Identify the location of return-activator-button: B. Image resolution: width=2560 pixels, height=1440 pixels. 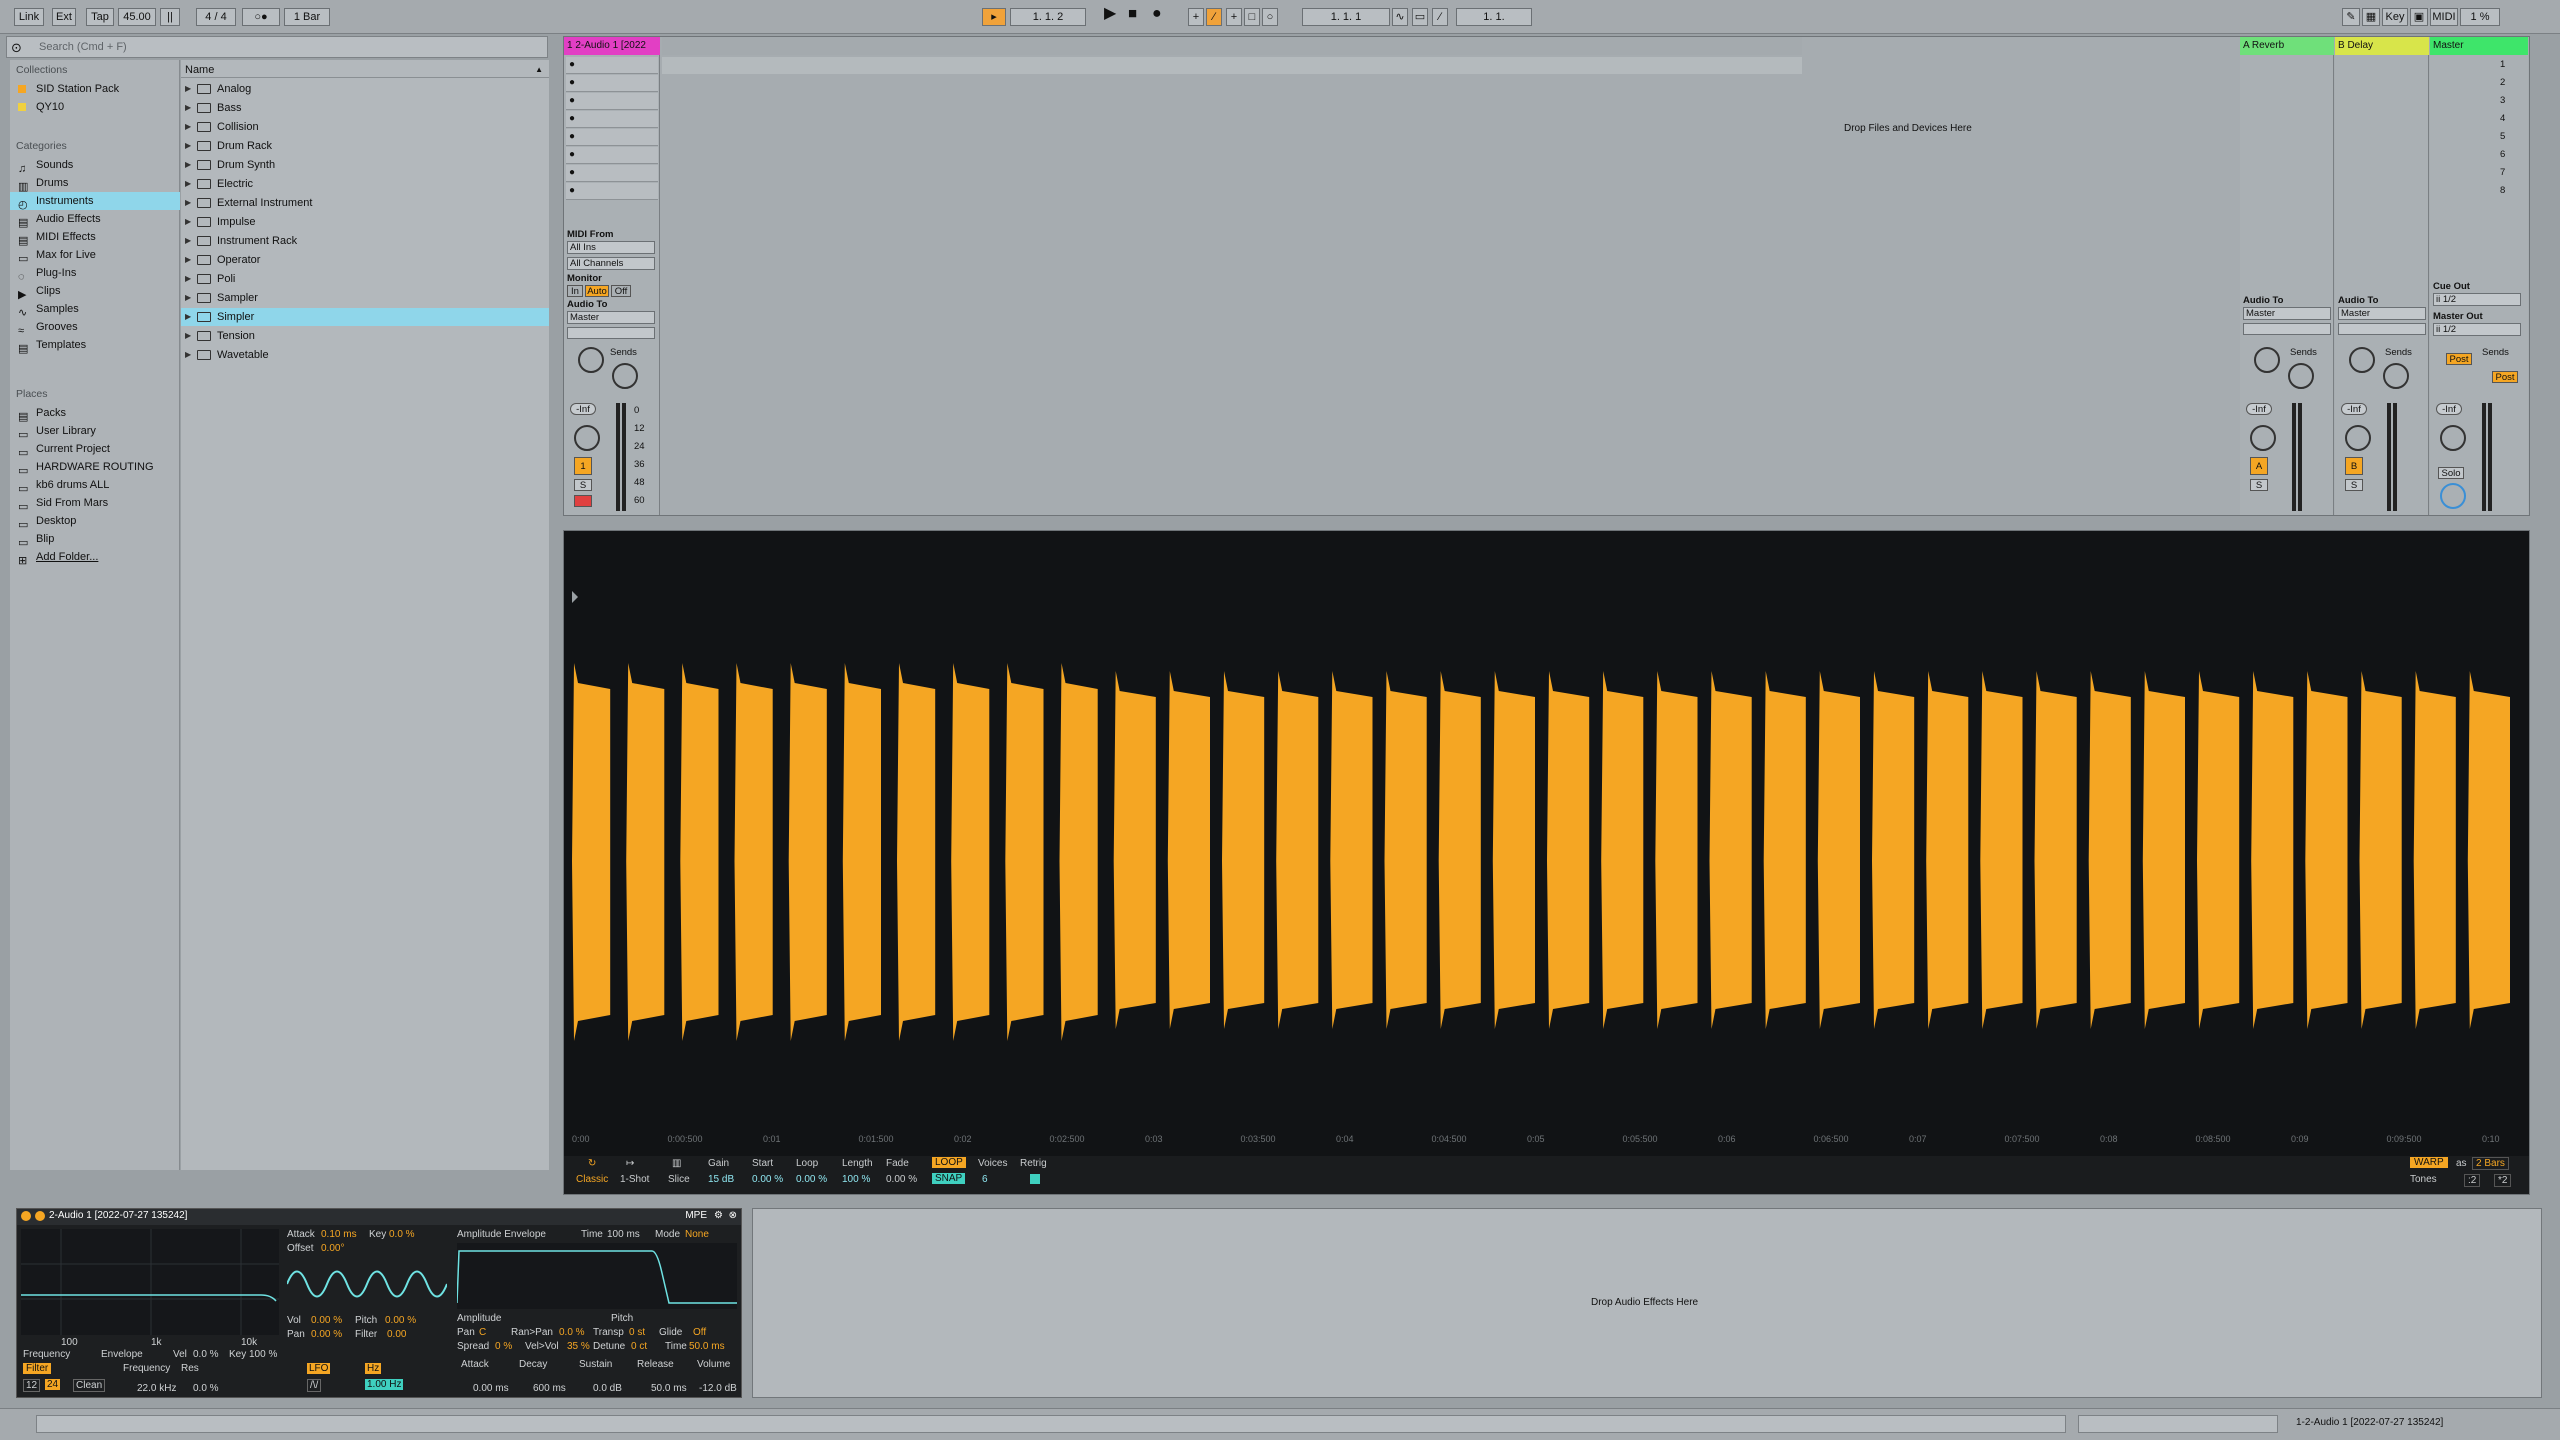
(2354, 466).